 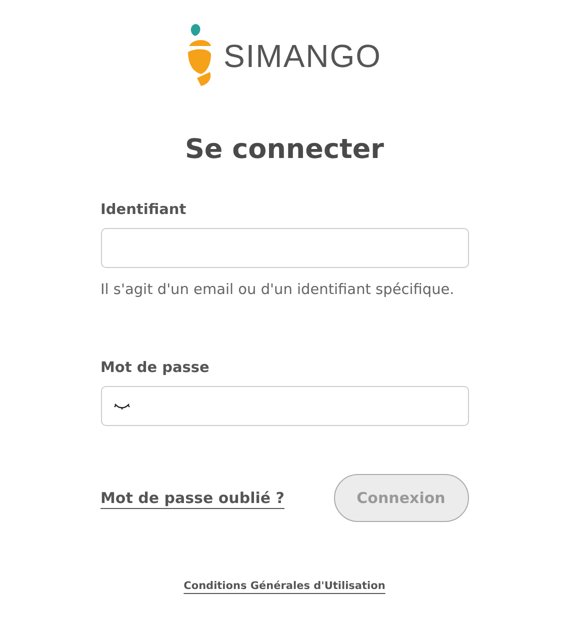 What do you see at coordinates (192, 498) in the screenshot?
I see `forgot-password-link: Mot de passe oublié ?` at bounding box center [192, 498].